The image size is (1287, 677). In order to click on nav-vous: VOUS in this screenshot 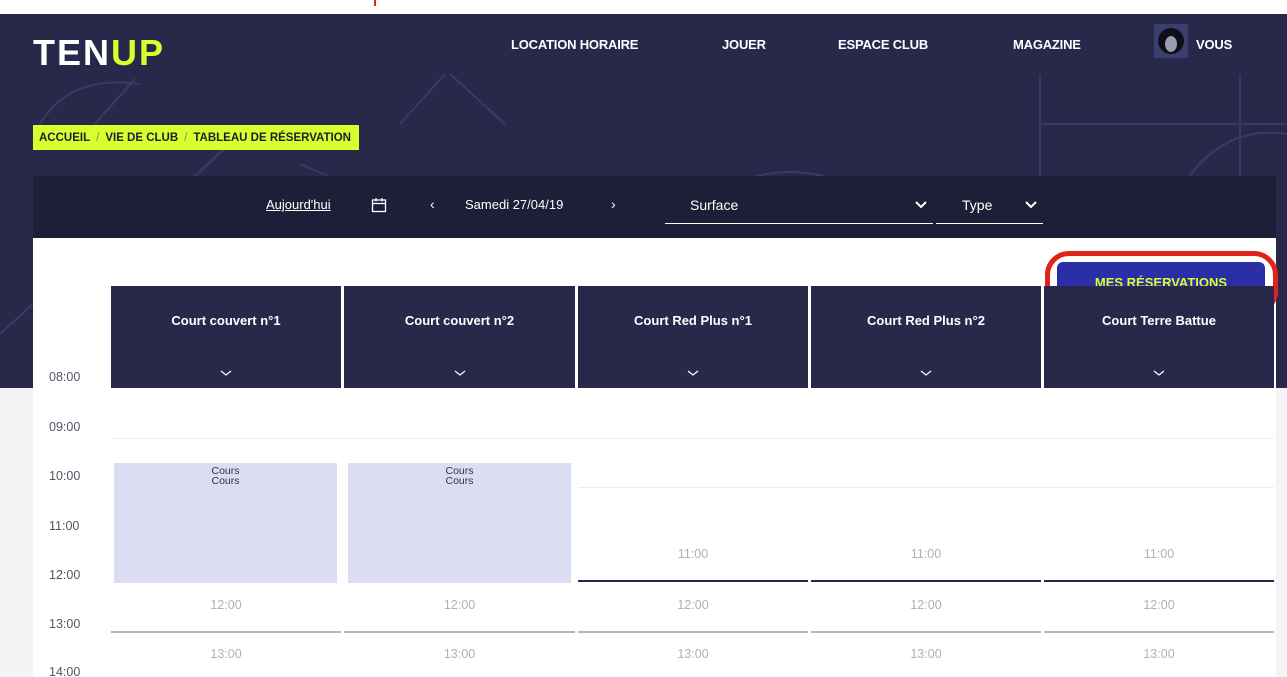, I will do `click(1214, 44)`.